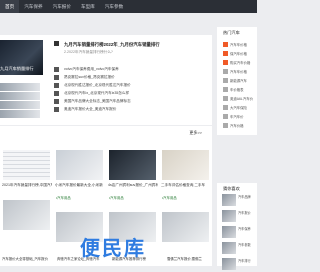  What do you see at coordinates (113, 248) in the screenshot?
I see `site-watermark: 便民库` at bounding box center [113, 248].